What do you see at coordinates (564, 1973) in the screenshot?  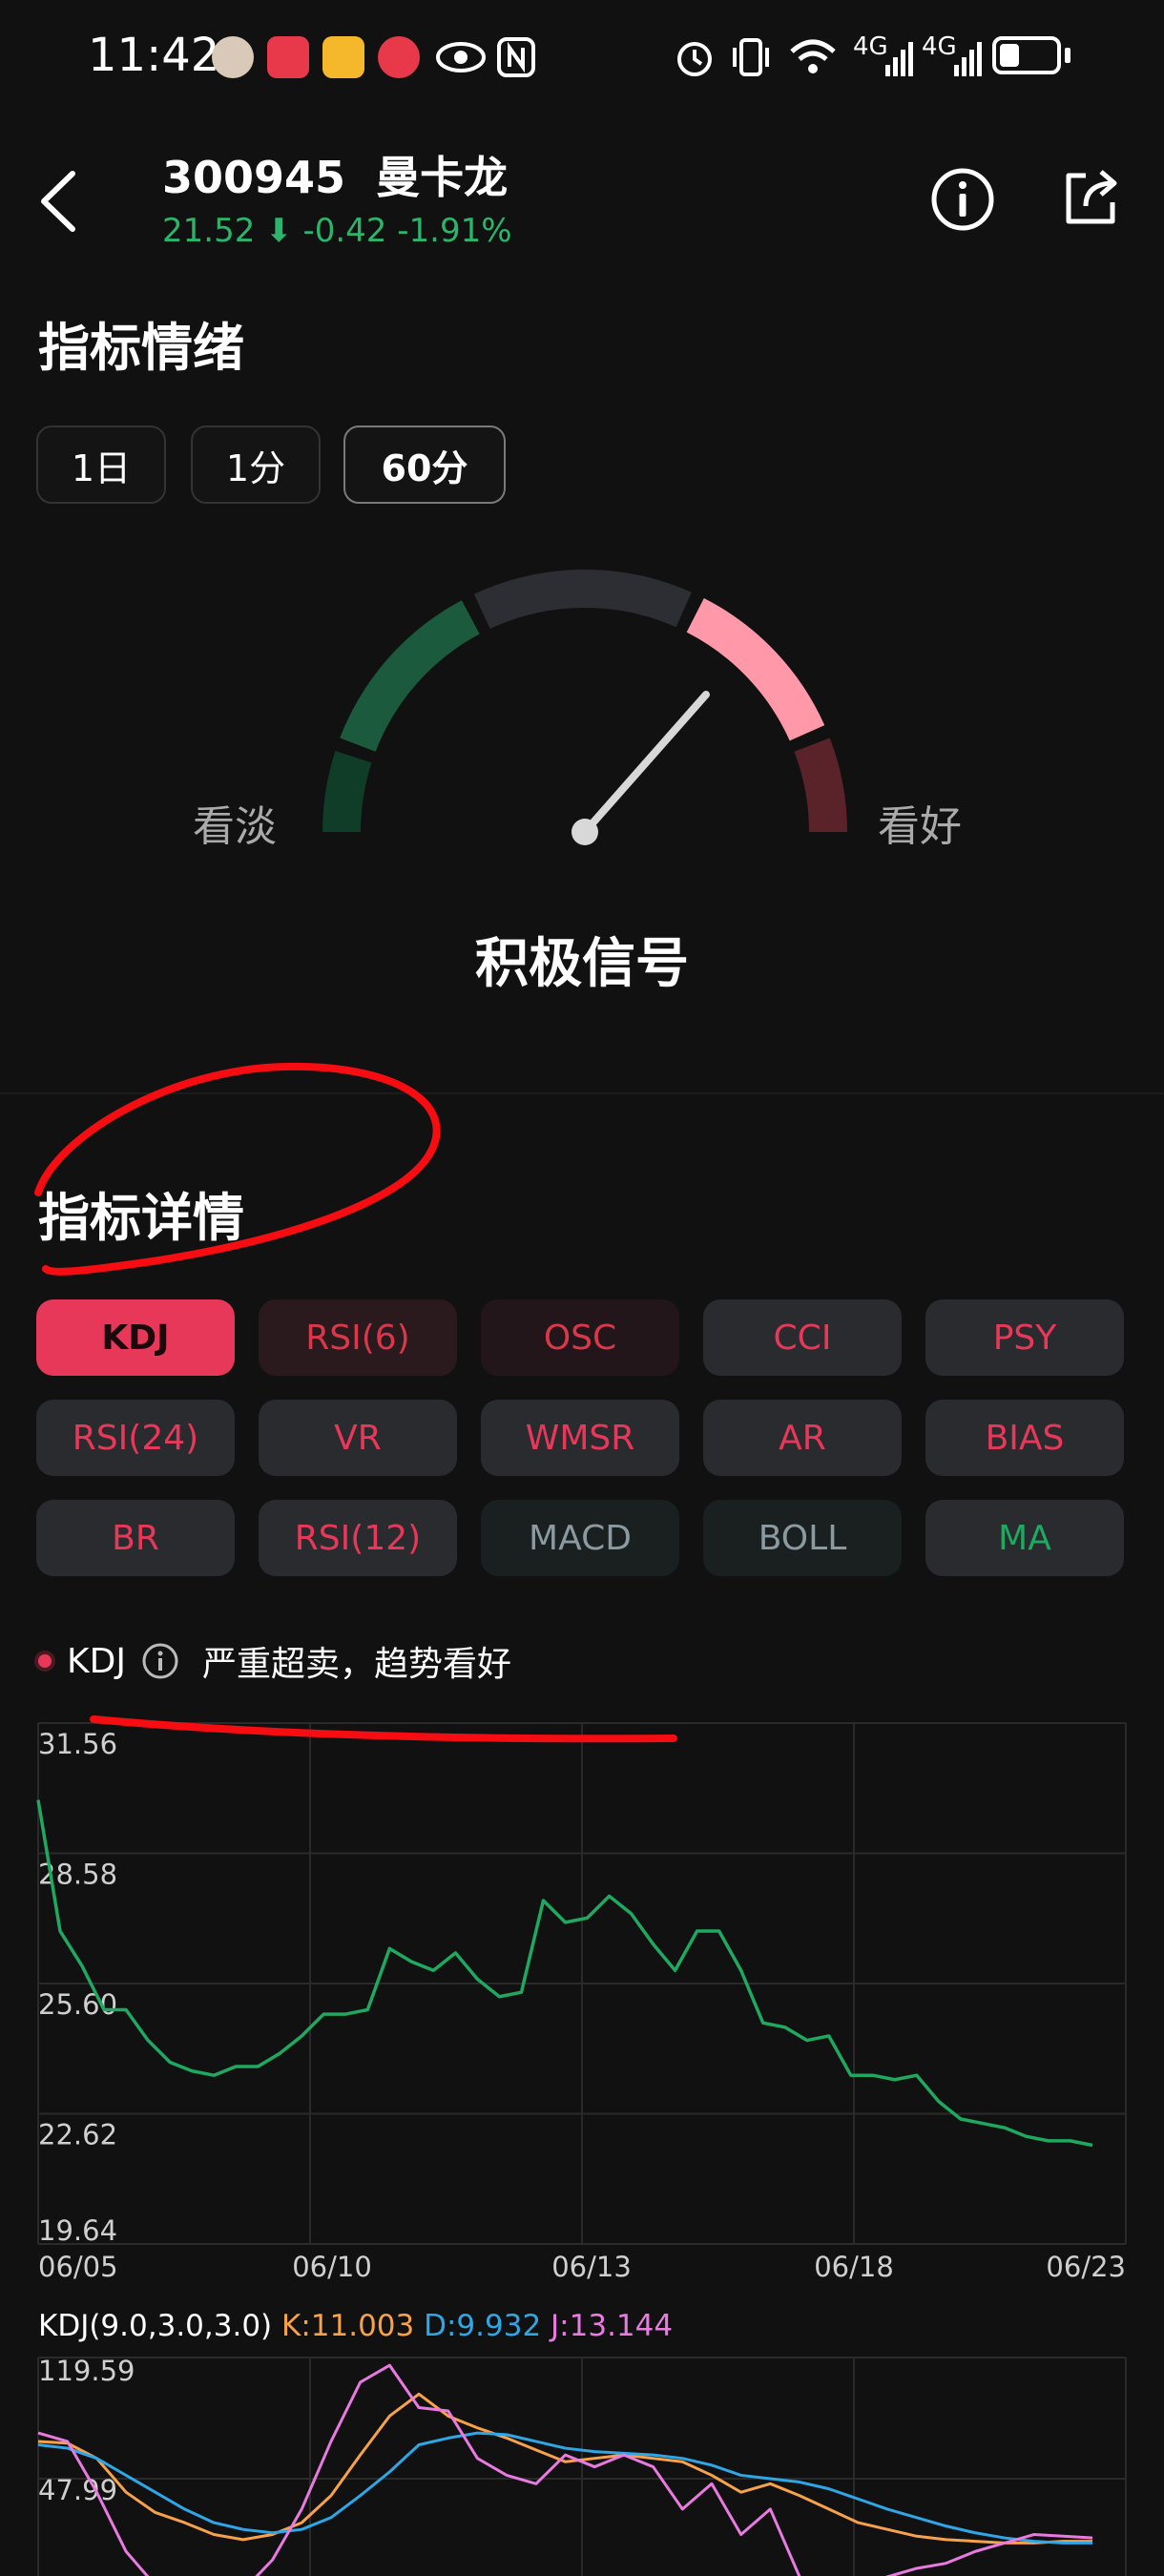 I see `price-series-line` at bounding box center [564, 1973].